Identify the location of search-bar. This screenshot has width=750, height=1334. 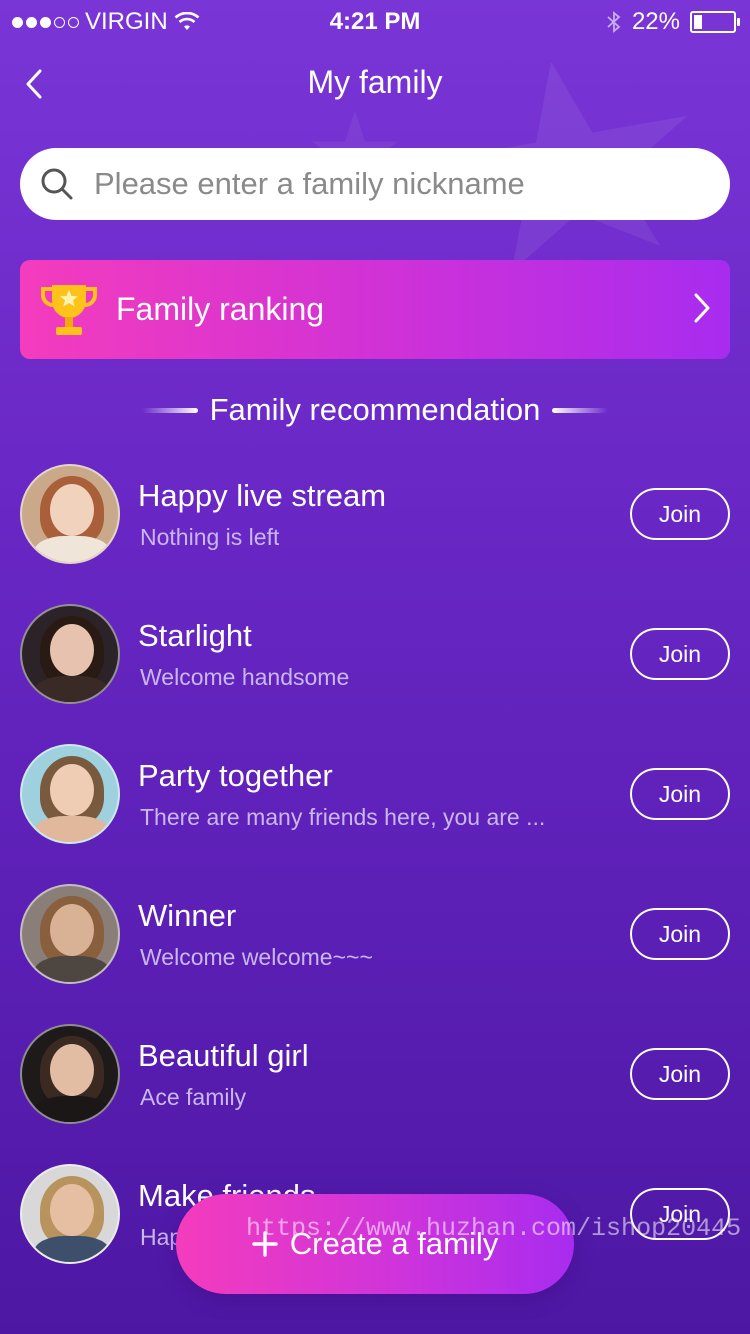
(375, 184).